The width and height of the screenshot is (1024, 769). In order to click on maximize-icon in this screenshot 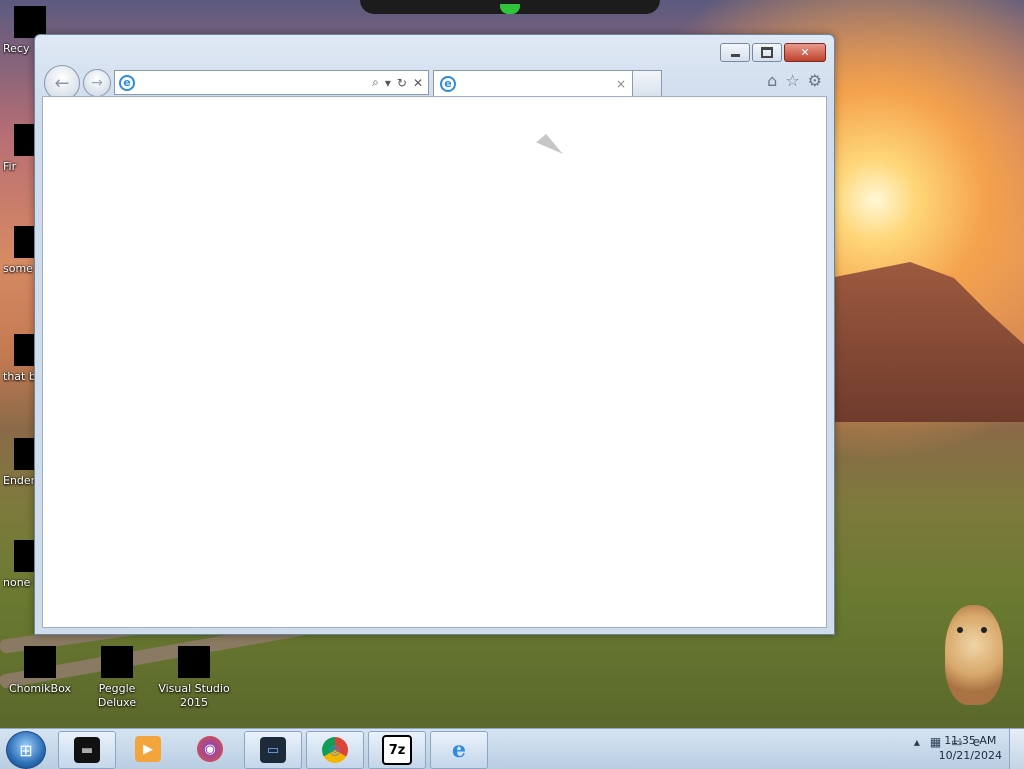, I will do `click(767, 52)`.